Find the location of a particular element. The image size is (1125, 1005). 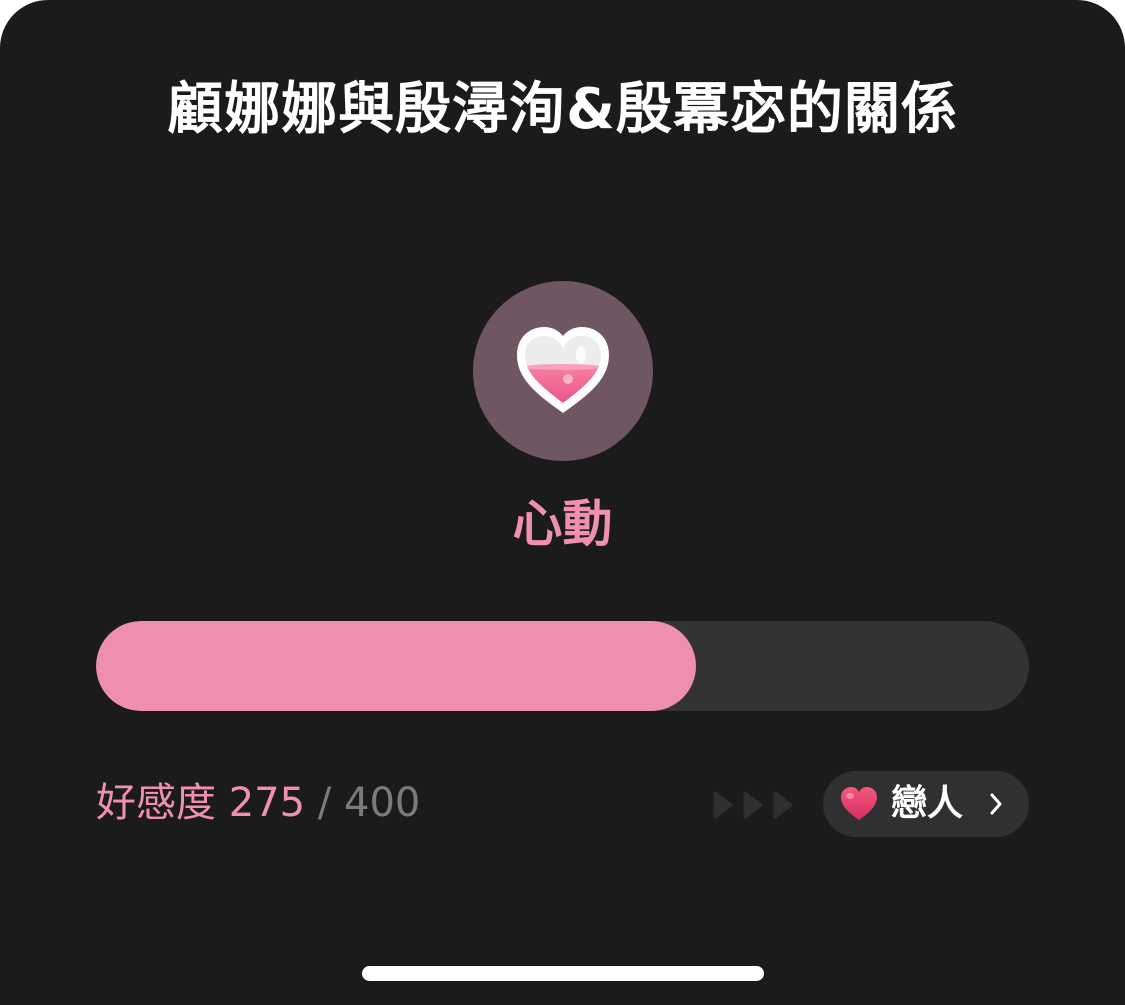

chevron-right-icon is located at coordinates (996, 804).